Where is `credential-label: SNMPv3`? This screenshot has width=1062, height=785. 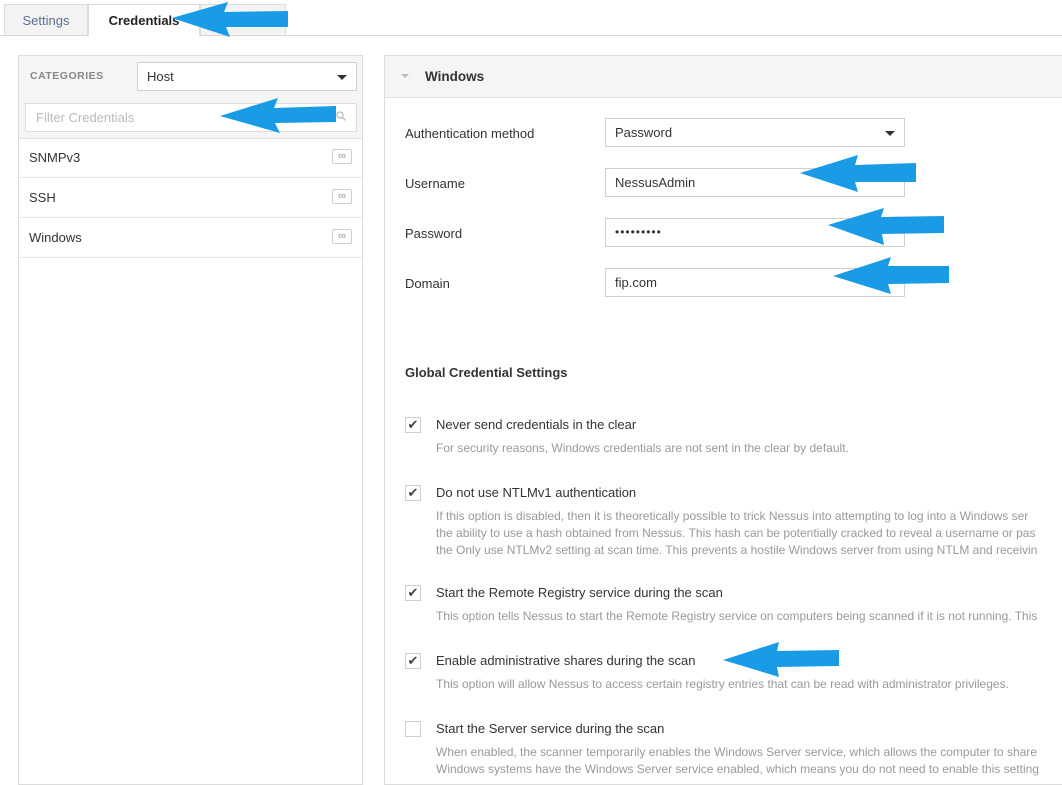
credential-label: SNMPv3 is located at coordinates (55, 157).